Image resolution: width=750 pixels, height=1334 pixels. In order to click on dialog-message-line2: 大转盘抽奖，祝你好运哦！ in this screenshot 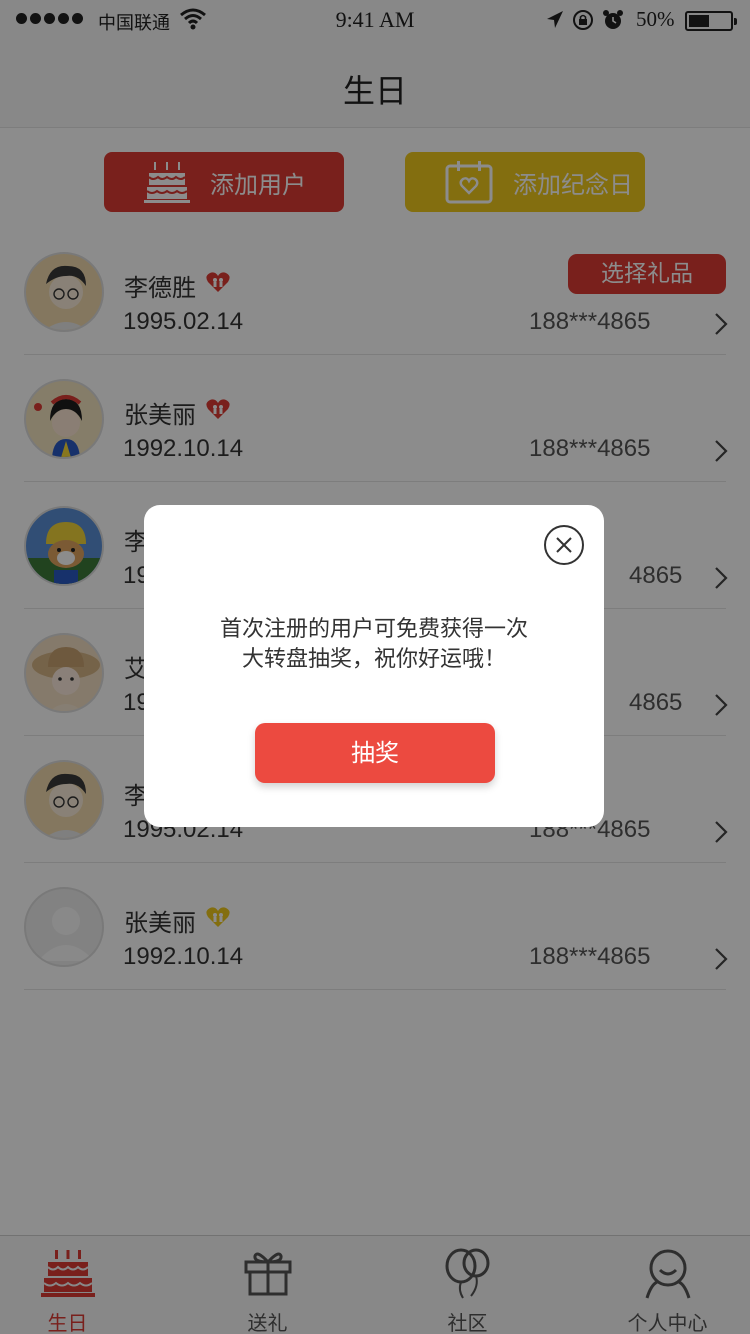, I will do `click(373, 659)`.